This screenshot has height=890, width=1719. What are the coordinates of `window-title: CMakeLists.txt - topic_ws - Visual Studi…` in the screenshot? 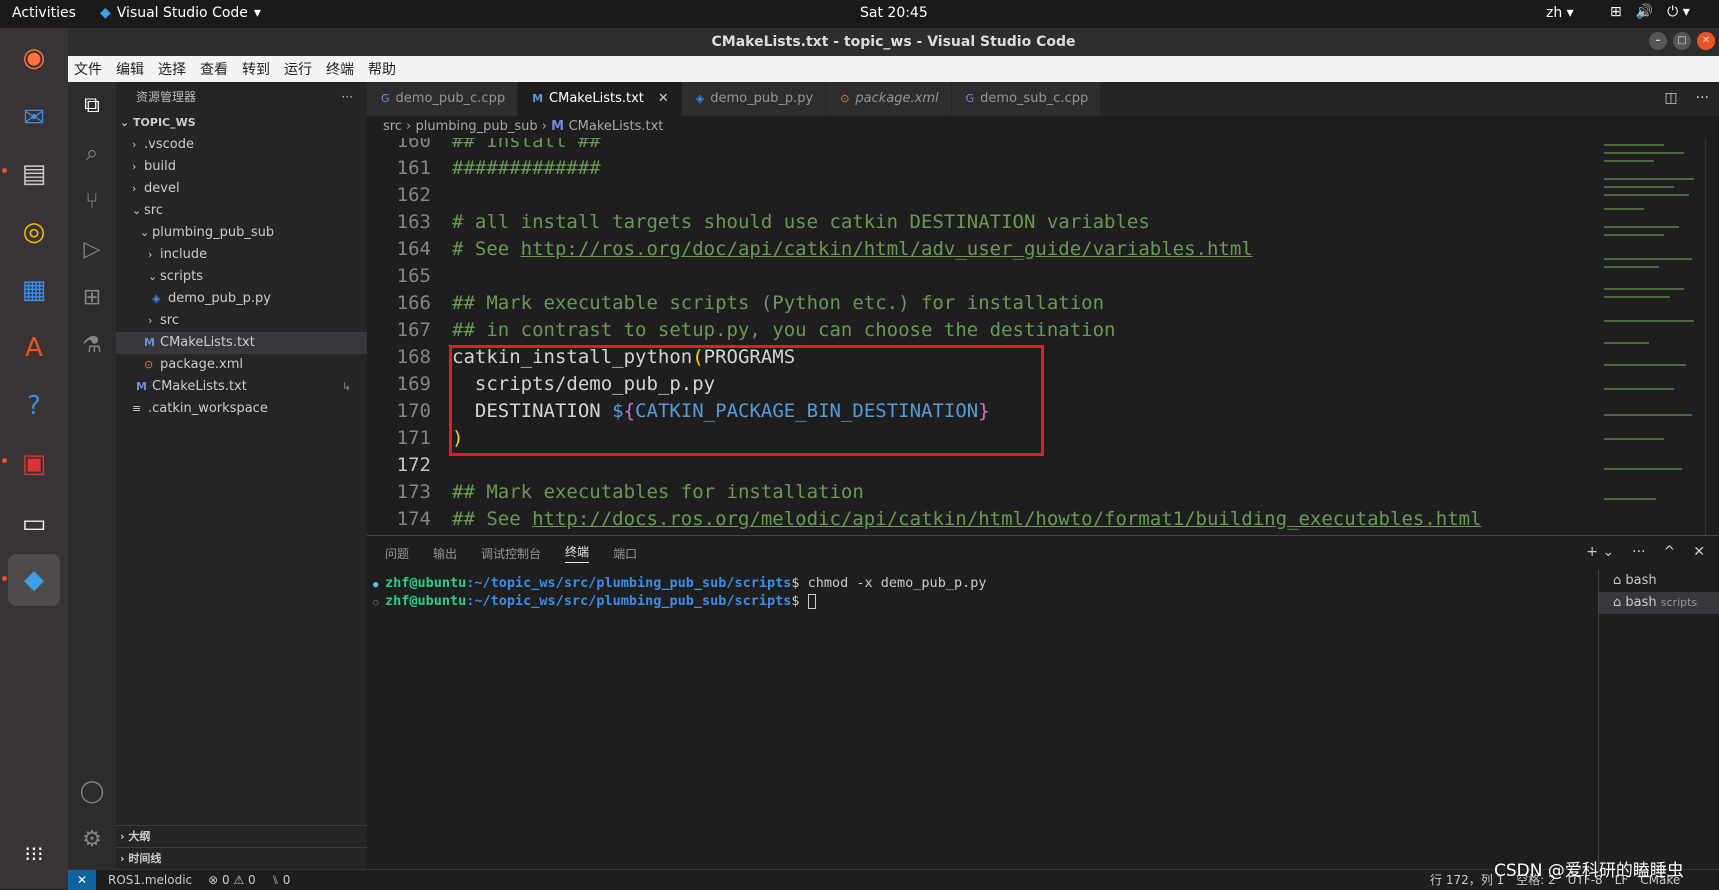 It's located at (893, 42).